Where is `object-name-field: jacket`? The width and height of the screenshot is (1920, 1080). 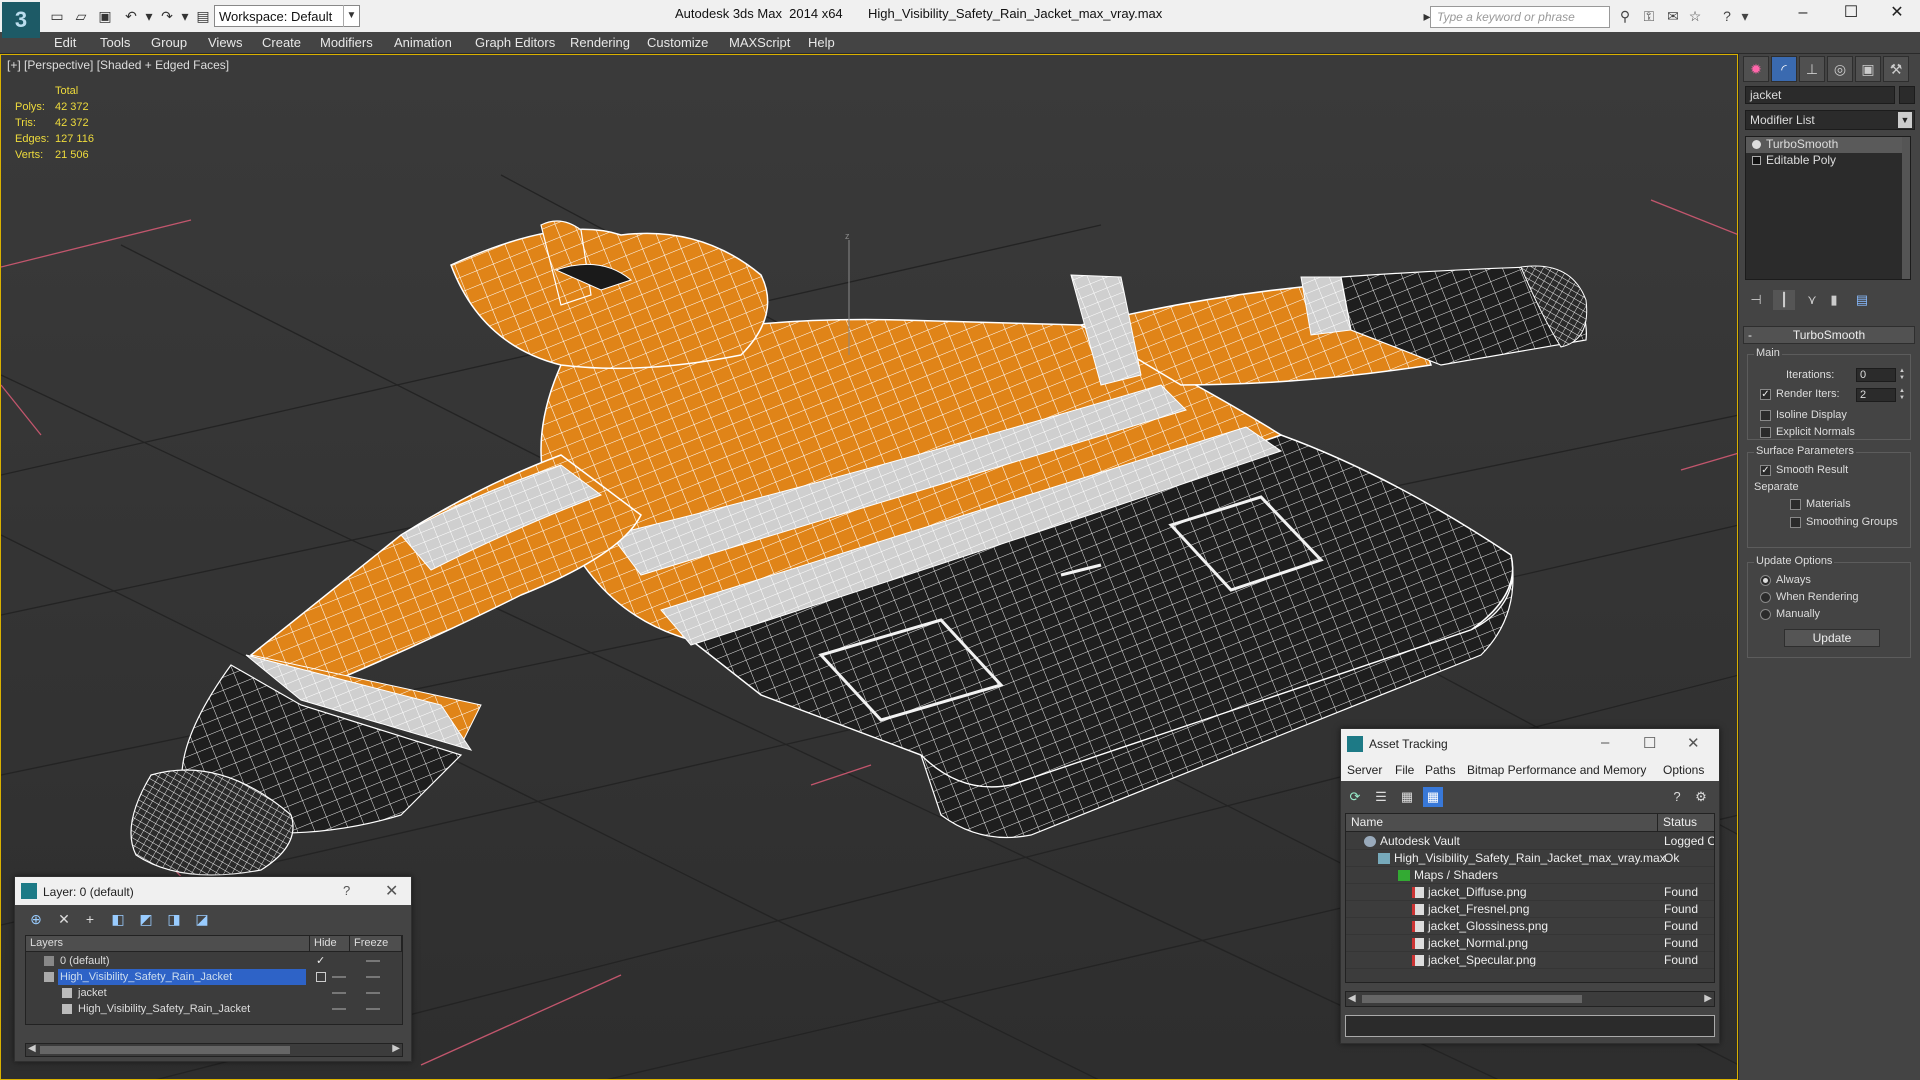 object-name-field: jacket is located at coordinates (1820, 95).